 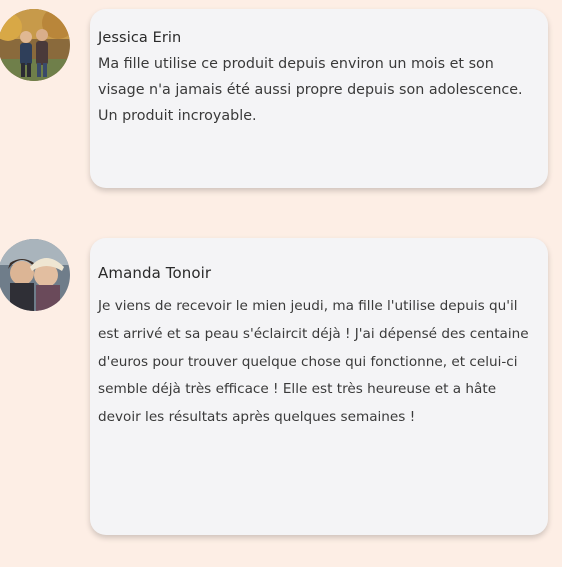 What do you see at coordinates (155, 273) in the screenshot?
I see `reviewer-name: Amanda Tonoir` at bounding box center [155, 273].